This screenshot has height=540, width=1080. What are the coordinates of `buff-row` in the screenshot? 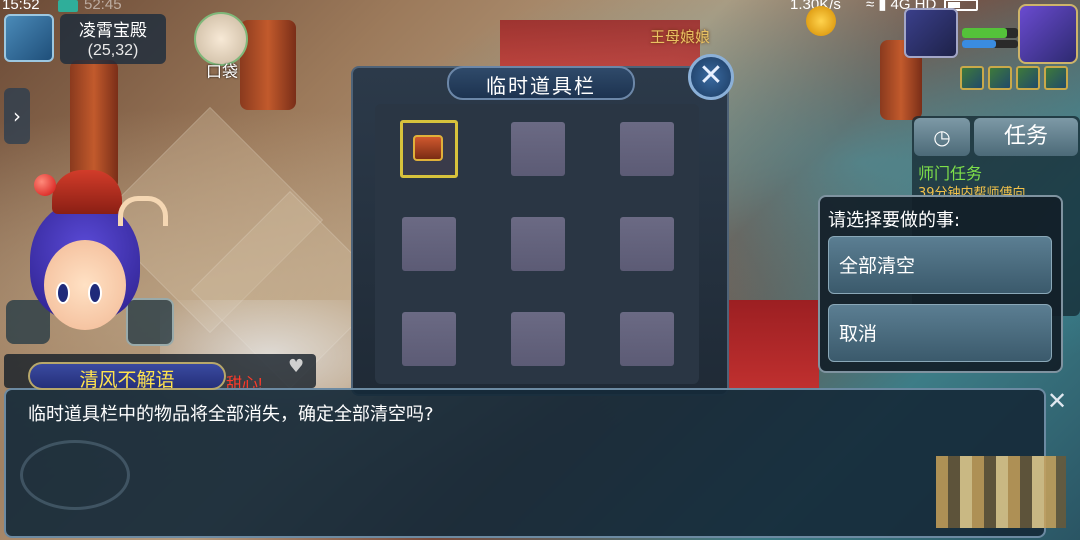 It's located at (1014, 78).